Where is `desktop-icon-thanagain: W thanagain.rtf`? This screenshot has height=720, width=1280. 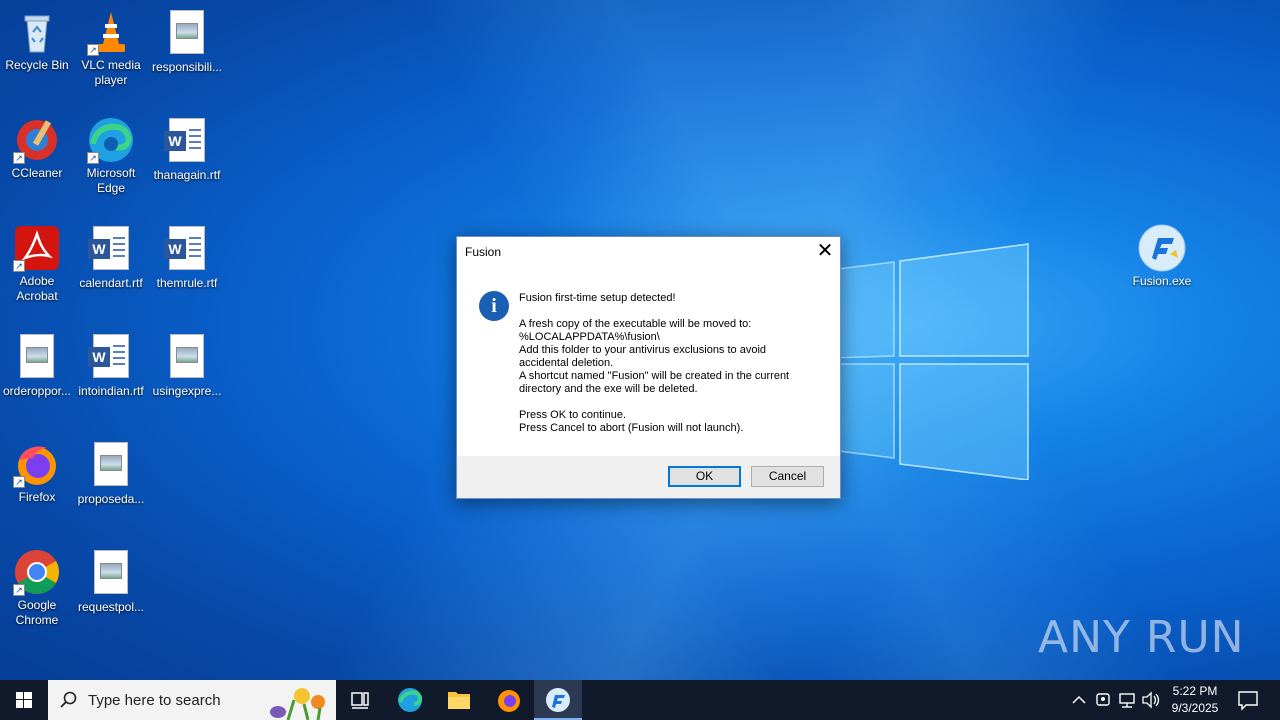
desktop-icon-thanagain: W thanagain.rtf is located at coordinates (187, 149).